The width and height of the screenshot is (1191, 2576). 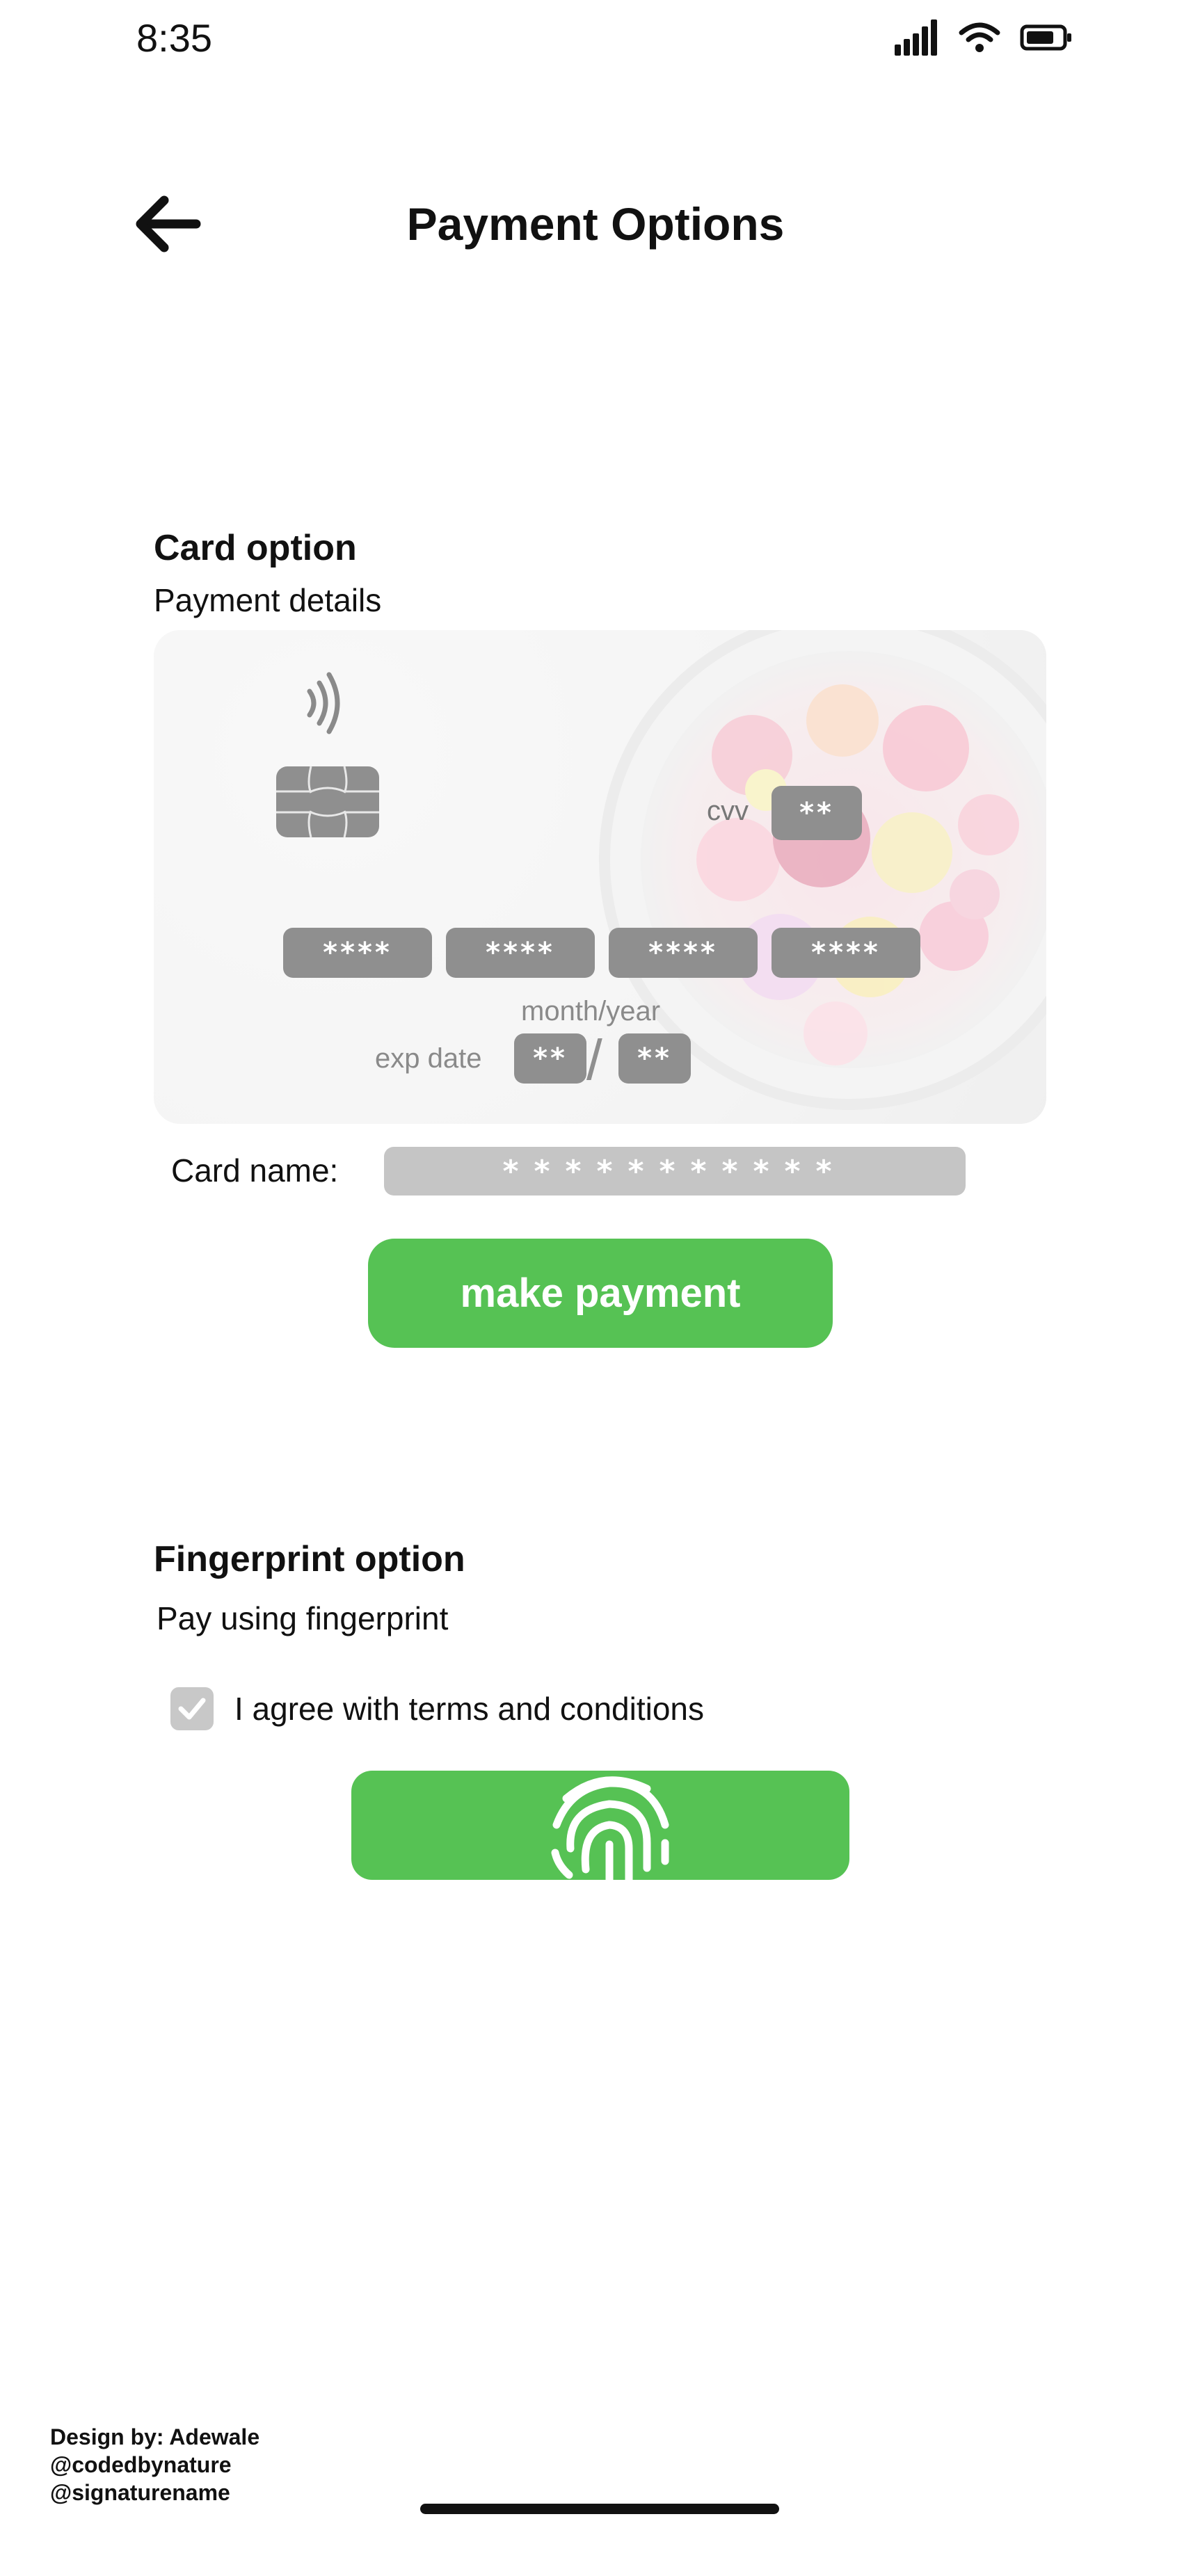 I want to click on cellular-signal-icon, so click(x=916, y=37).